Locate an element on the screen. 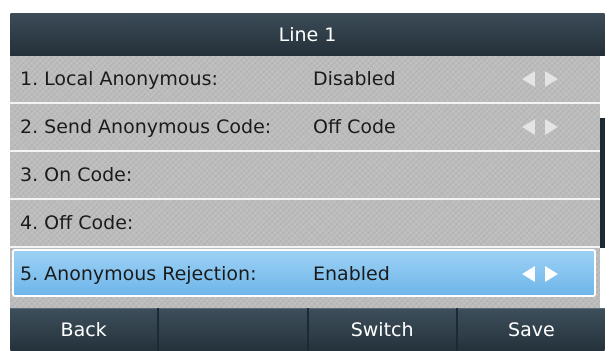 Image resolution: width=609 pixels, height=351 pixels. save-button: Save is located at coordinates (531, 329).